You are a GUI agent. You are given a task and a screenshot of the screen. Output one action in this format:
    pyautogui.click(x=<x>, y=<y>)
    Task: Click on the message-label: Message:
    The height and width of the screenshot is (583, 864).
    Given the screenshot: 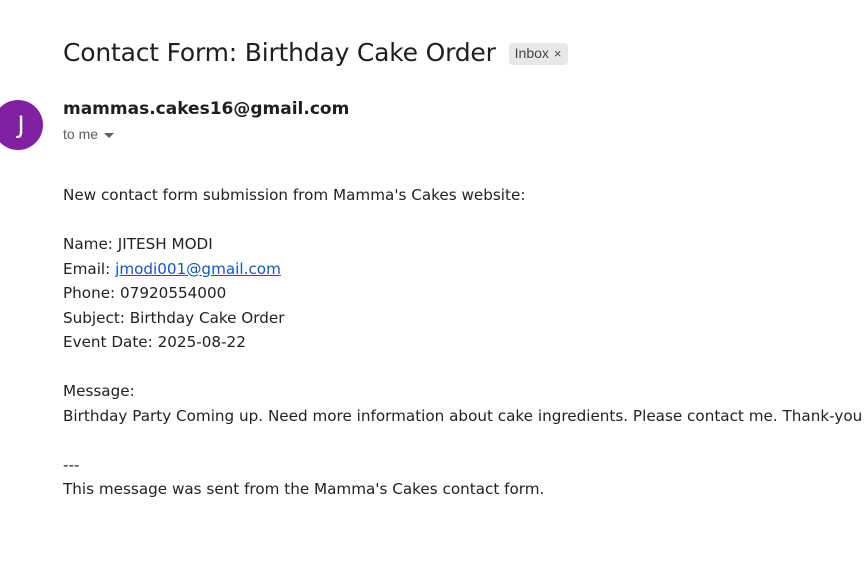 What is the action you would take?
    pyautogui.click(x=99, y=391)
    